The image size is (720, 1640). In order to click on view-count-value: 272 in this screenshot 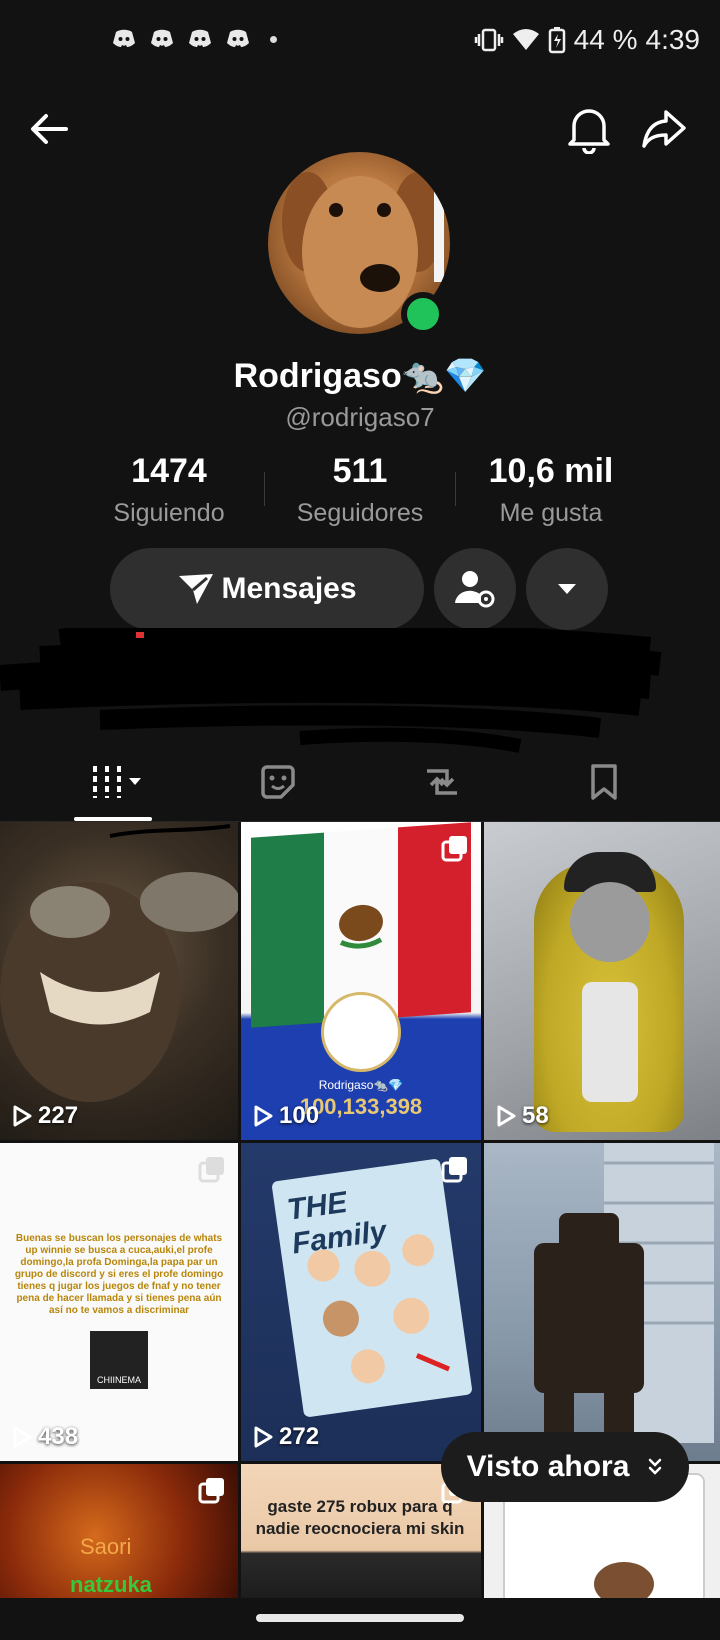, I will do `click(299, 1436)`.